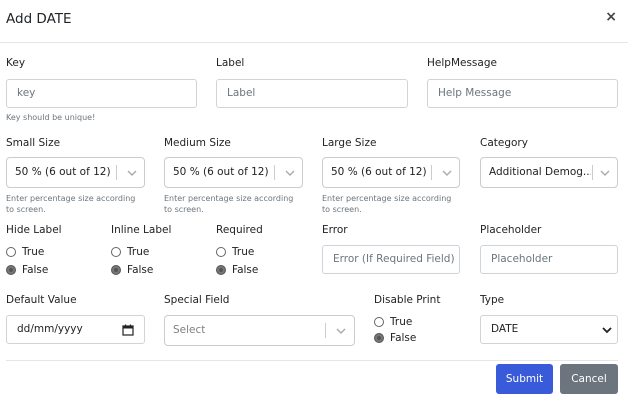 The height and width of the screenshot is (405, 628). Describe the element at coordinates (141, 230) in the screenshot. I see `inline-label-label: Inline Label` at that location.